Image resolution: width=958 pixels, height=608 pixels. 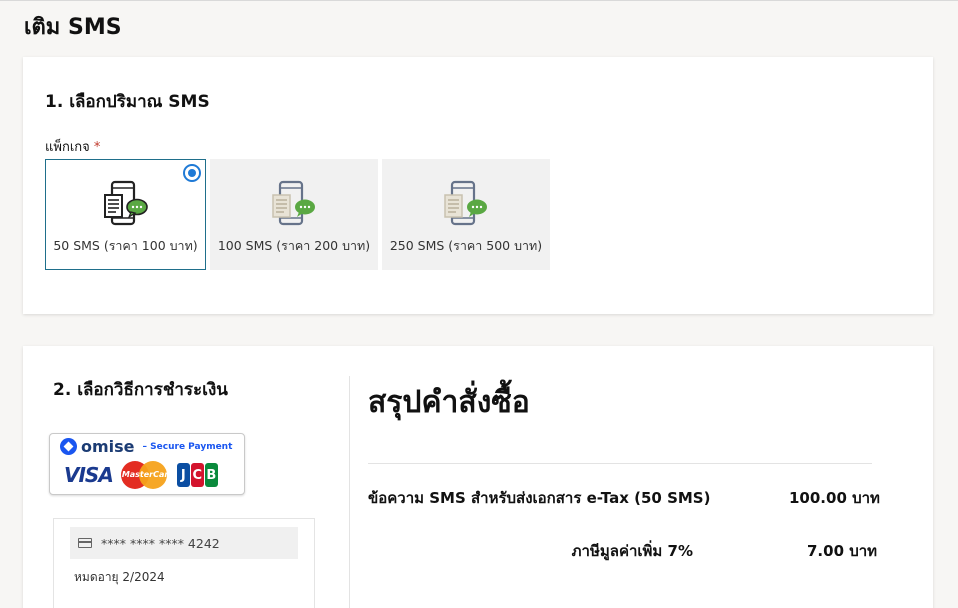 What do you see at coordinates (140, 390) in the screenshot?
I see `section-2-title: 2. เลือกวิธีการชำระเงิน` at bounding box center [140, 390].